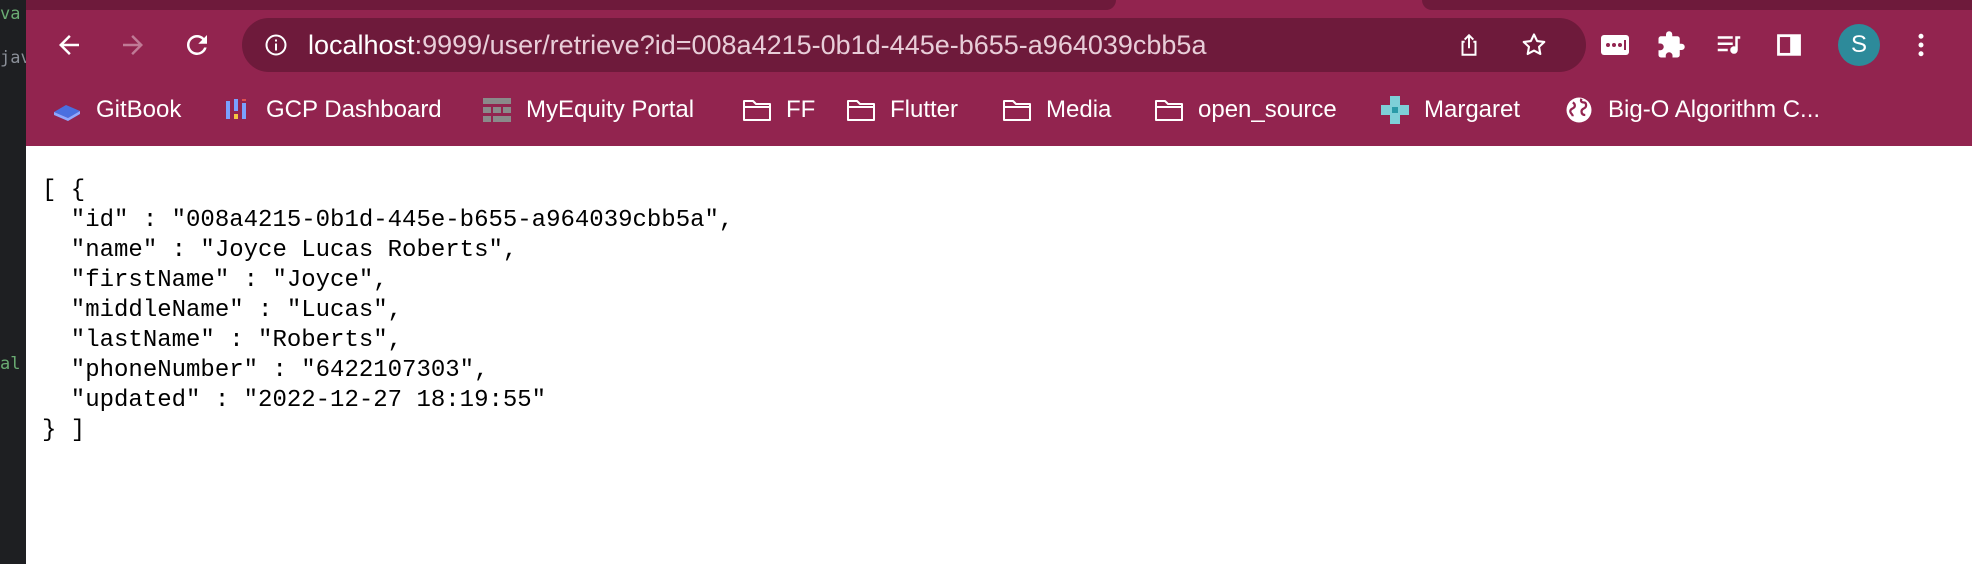 The image size is (1972, 564). I want to click on bookmark-label: Flutter, so click(924, 109).